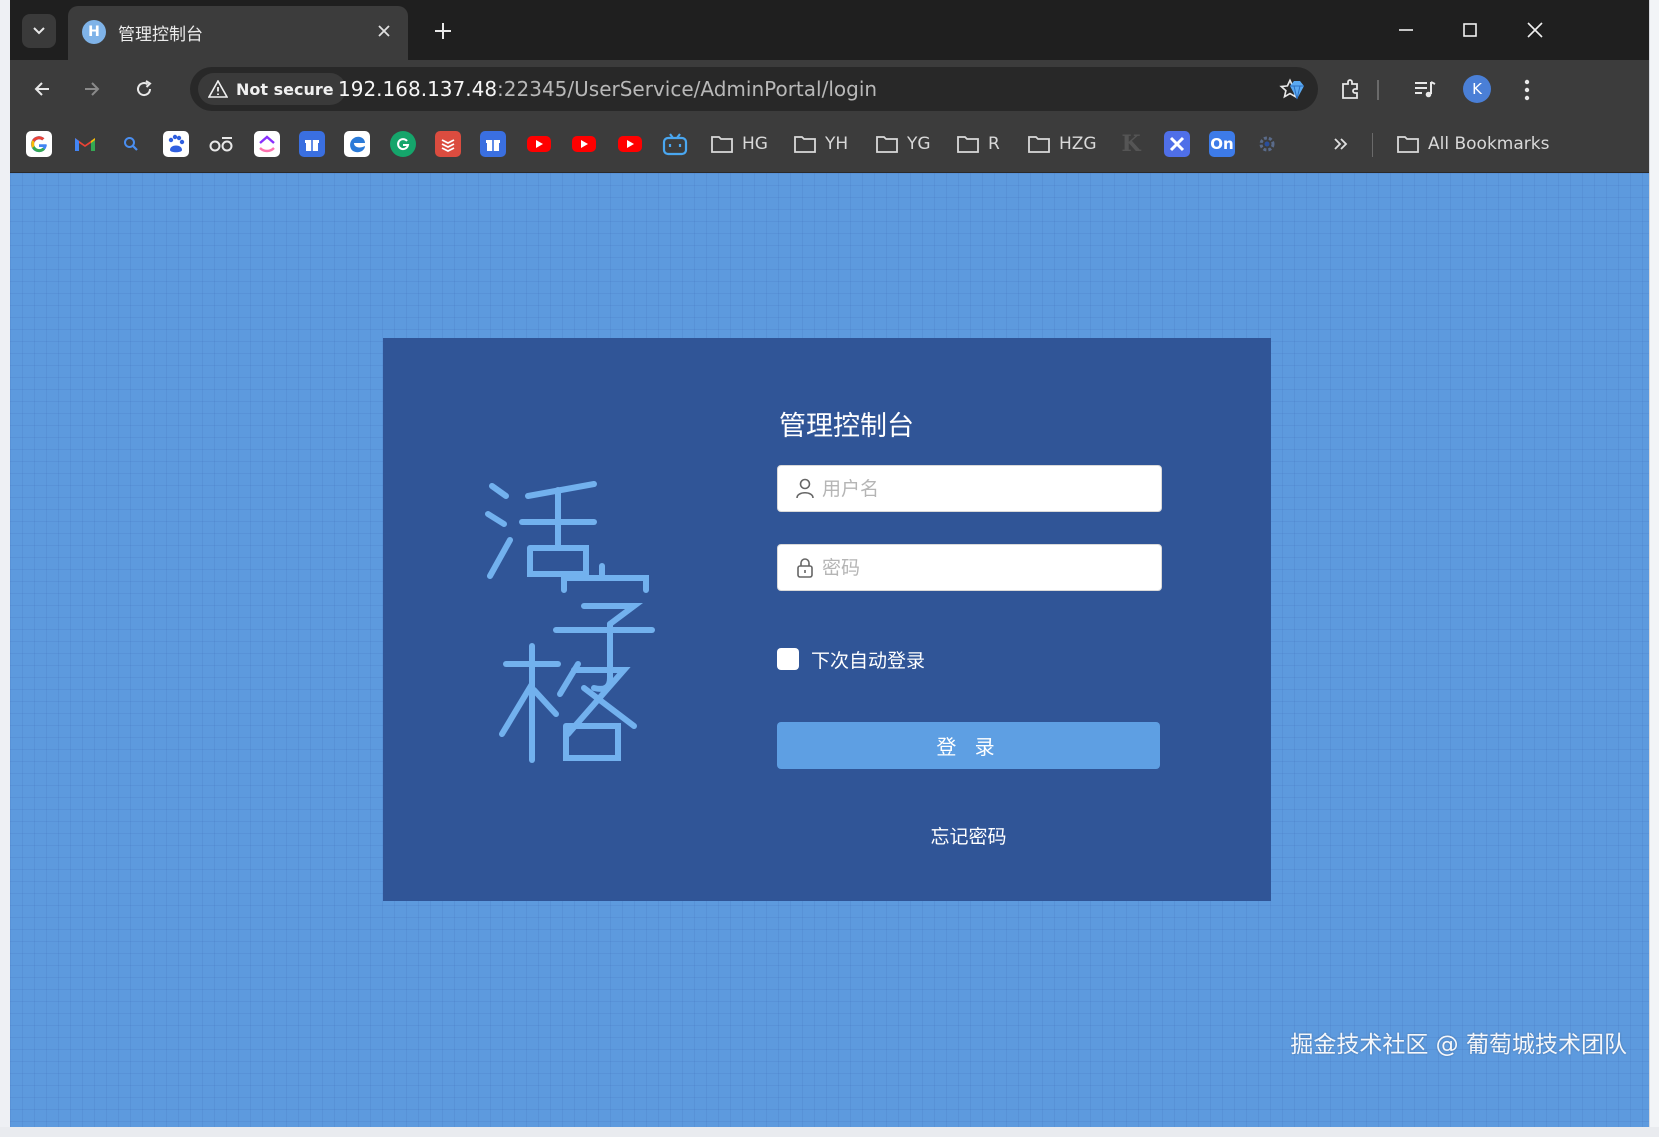 The image size is (1659, 1137). I want to click on watermark-text: 掘金技术社区 @ 葡萄城技术团队, so click(1458, 1045).